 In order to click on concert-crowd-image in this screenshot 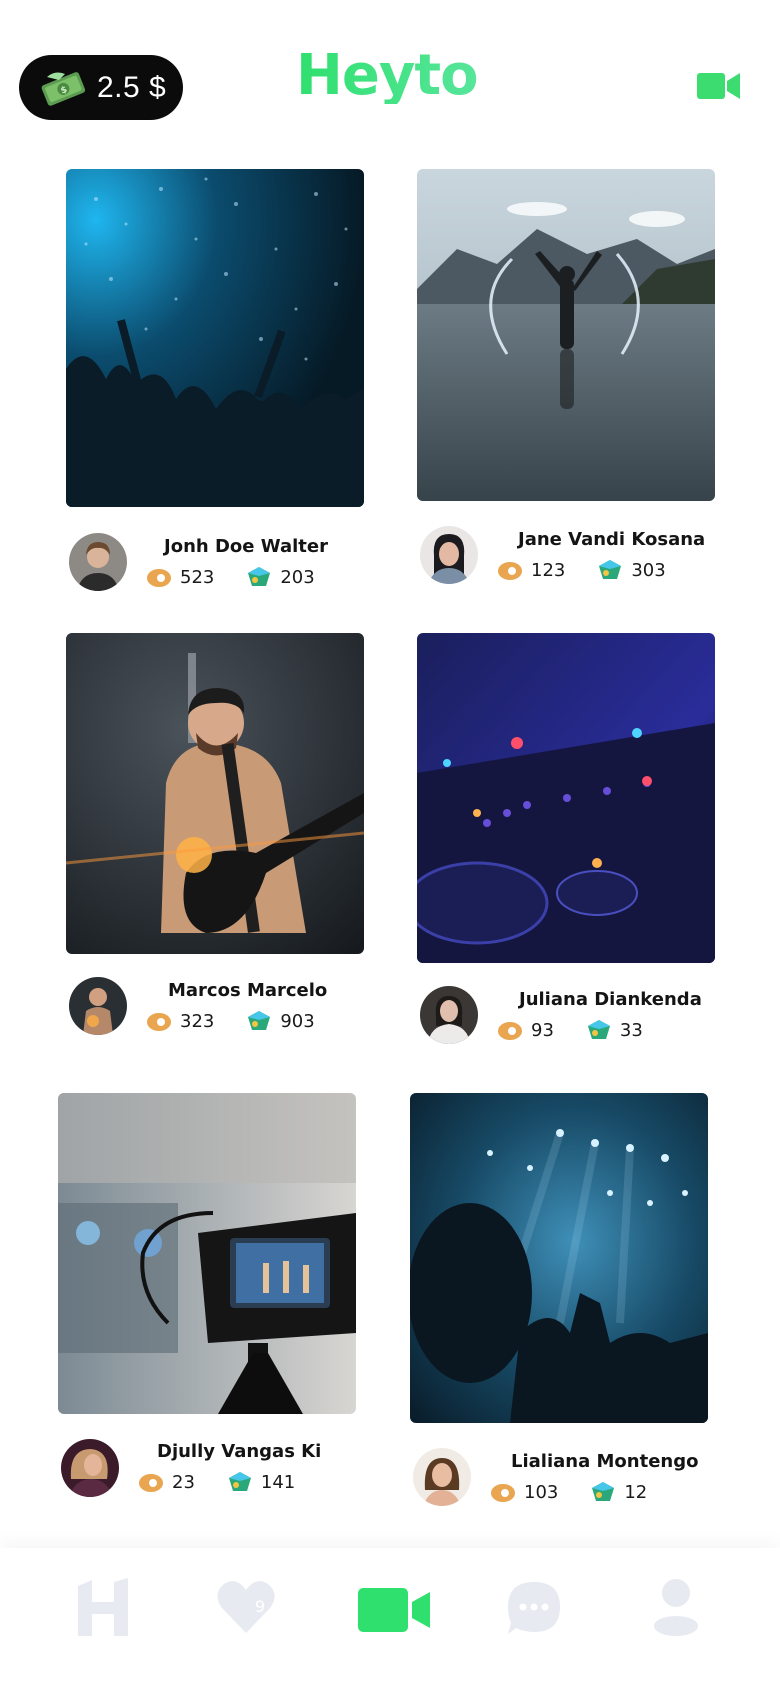, I will do `click(215, 338)`.